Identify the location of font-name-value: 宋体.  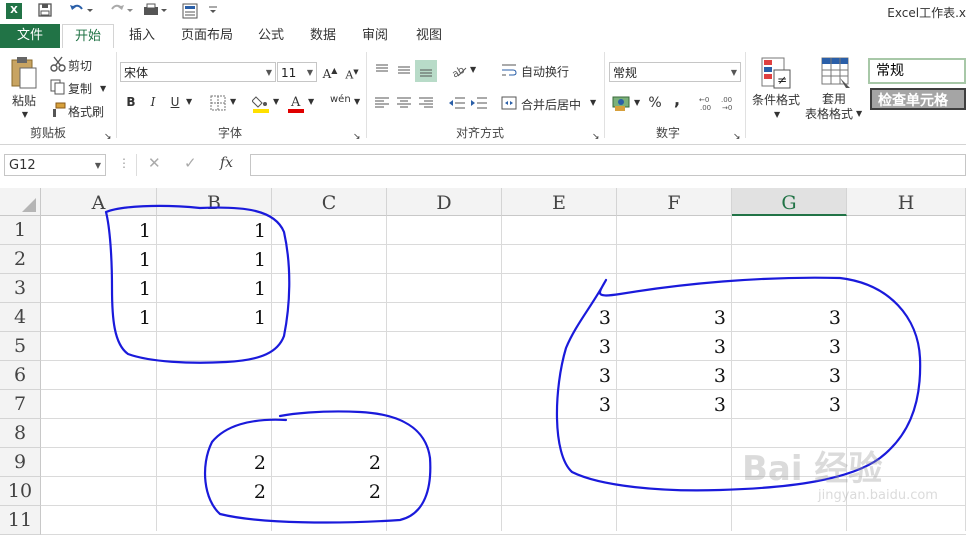
(136, 73).